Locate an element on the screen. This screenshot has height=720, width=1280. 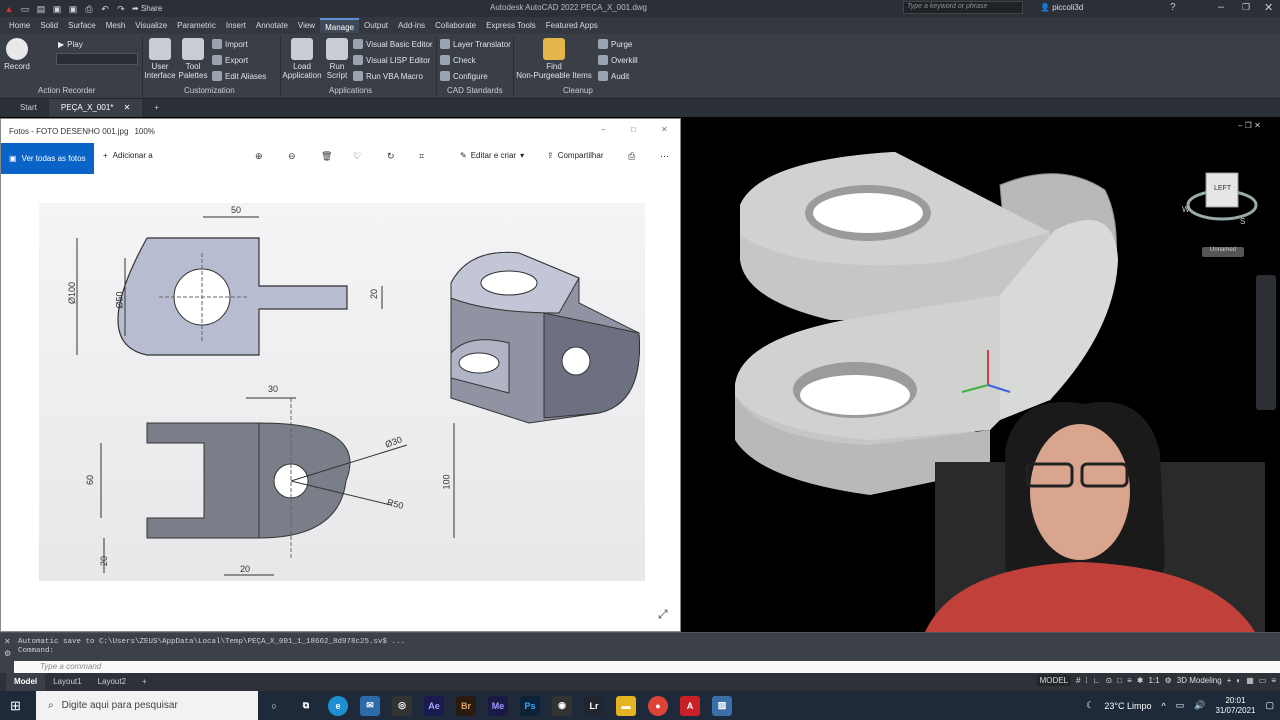
photos-close-icon: ✕ is located at coordinates (664, 129).